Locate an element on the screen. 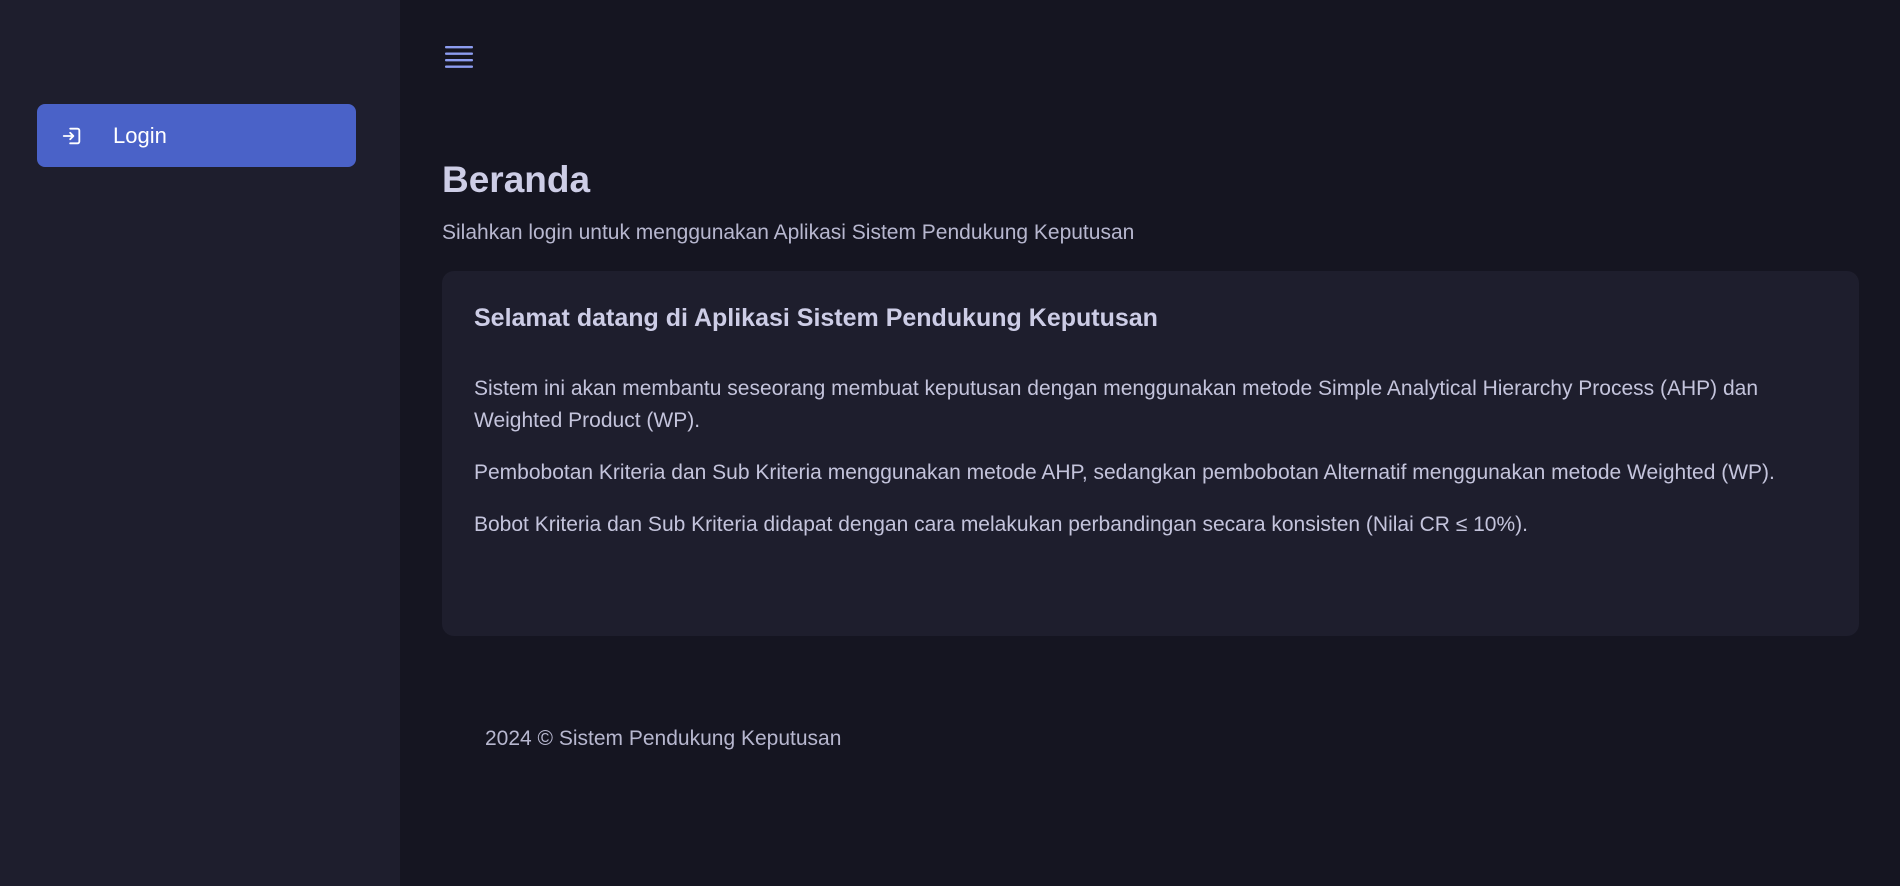 The width and height of the screenshot is (1900, 886). sidebar-item-login: Login is located at coordinates (196, 135).